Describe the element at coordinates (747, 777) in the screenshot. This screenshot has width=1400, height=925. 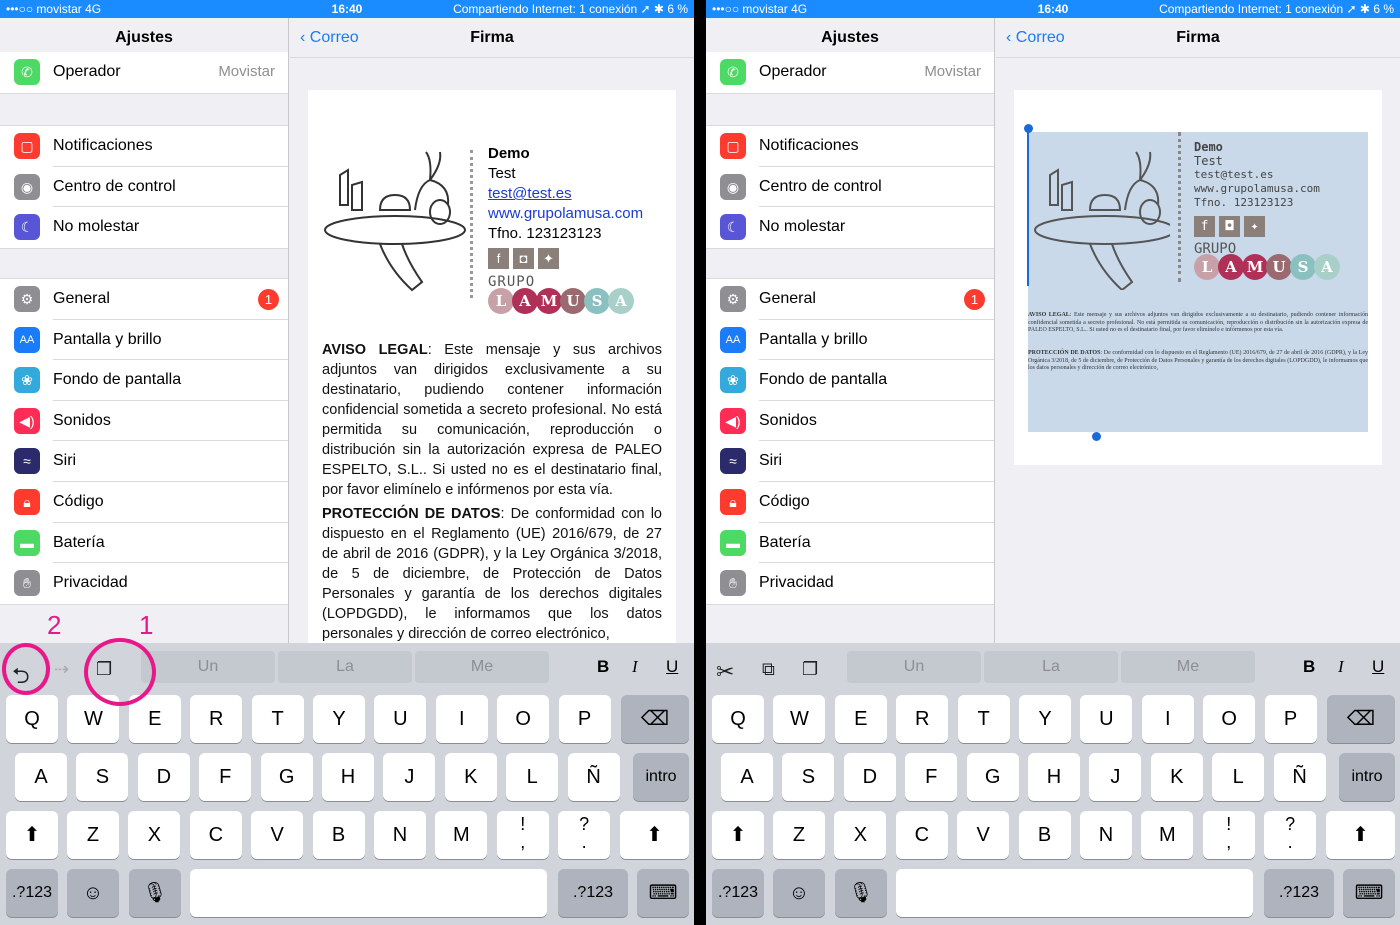
I see `key-a: A` at that location.